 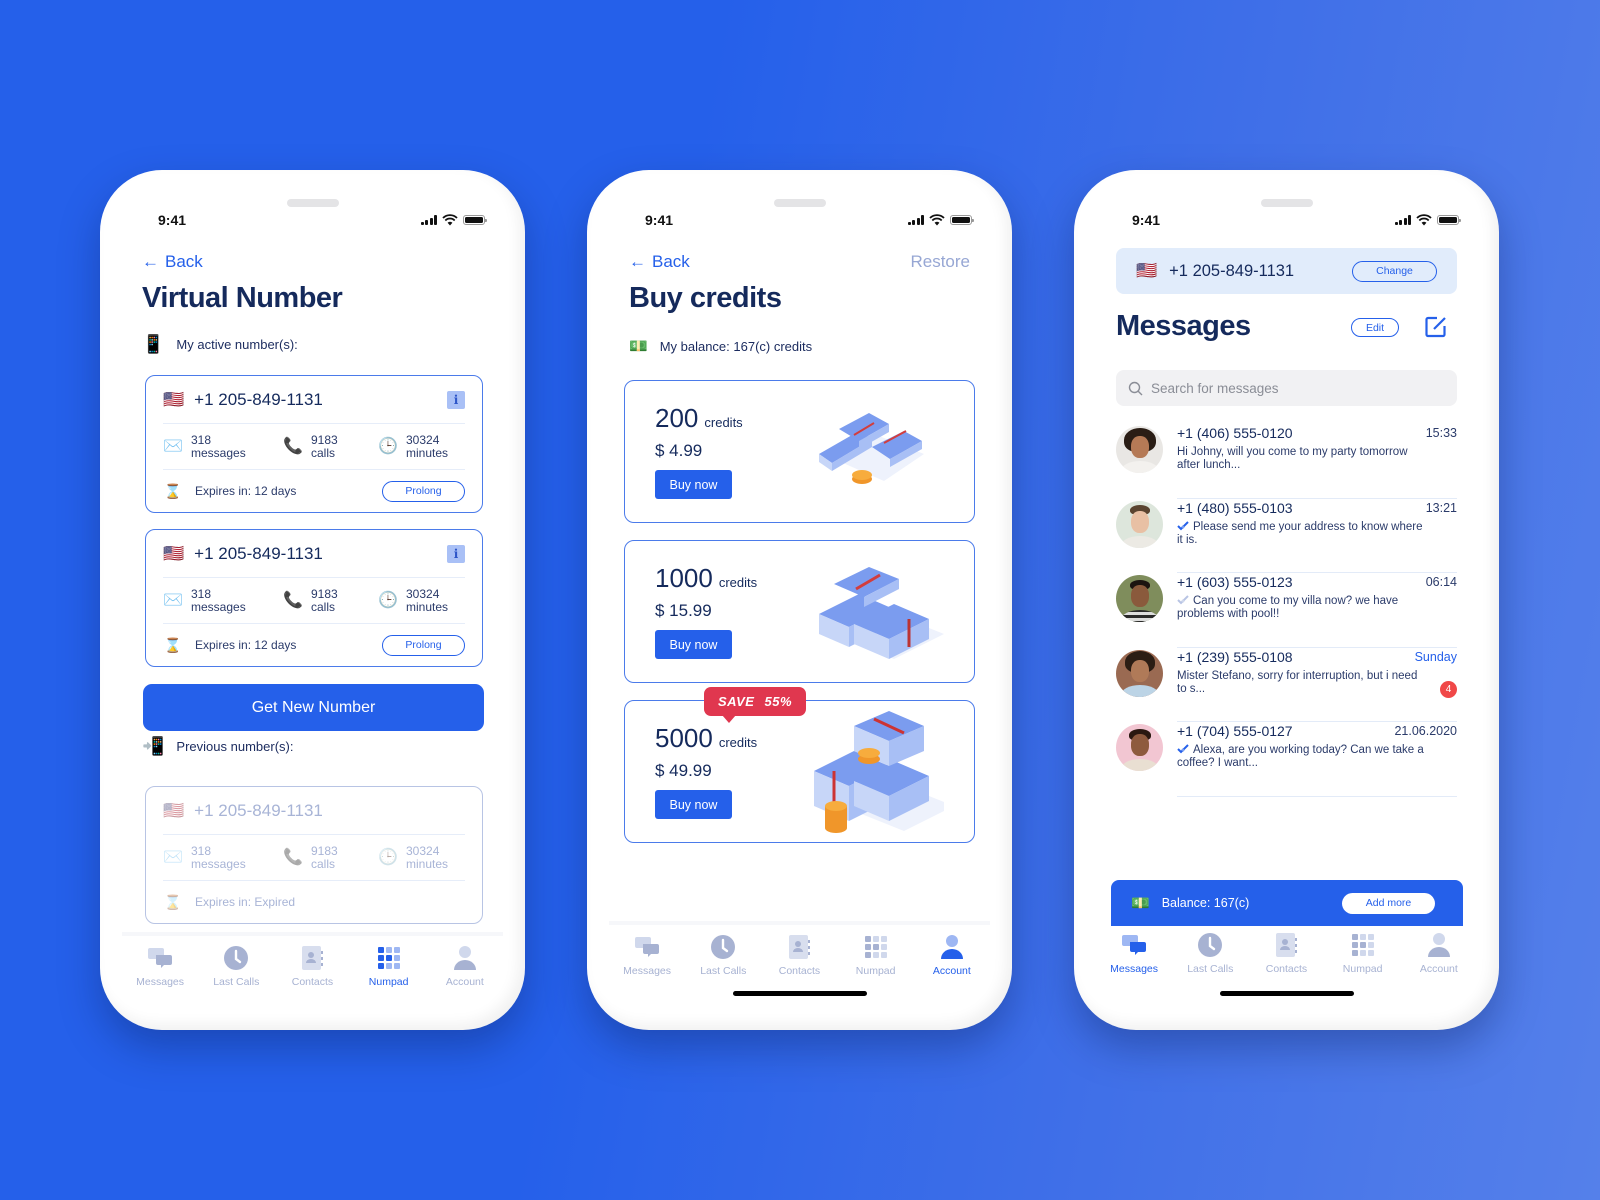 What do you see at coordinates (1441, 433) in the screenshot?
I see `message-time: 15:33` at bounding box center [1441, 433].